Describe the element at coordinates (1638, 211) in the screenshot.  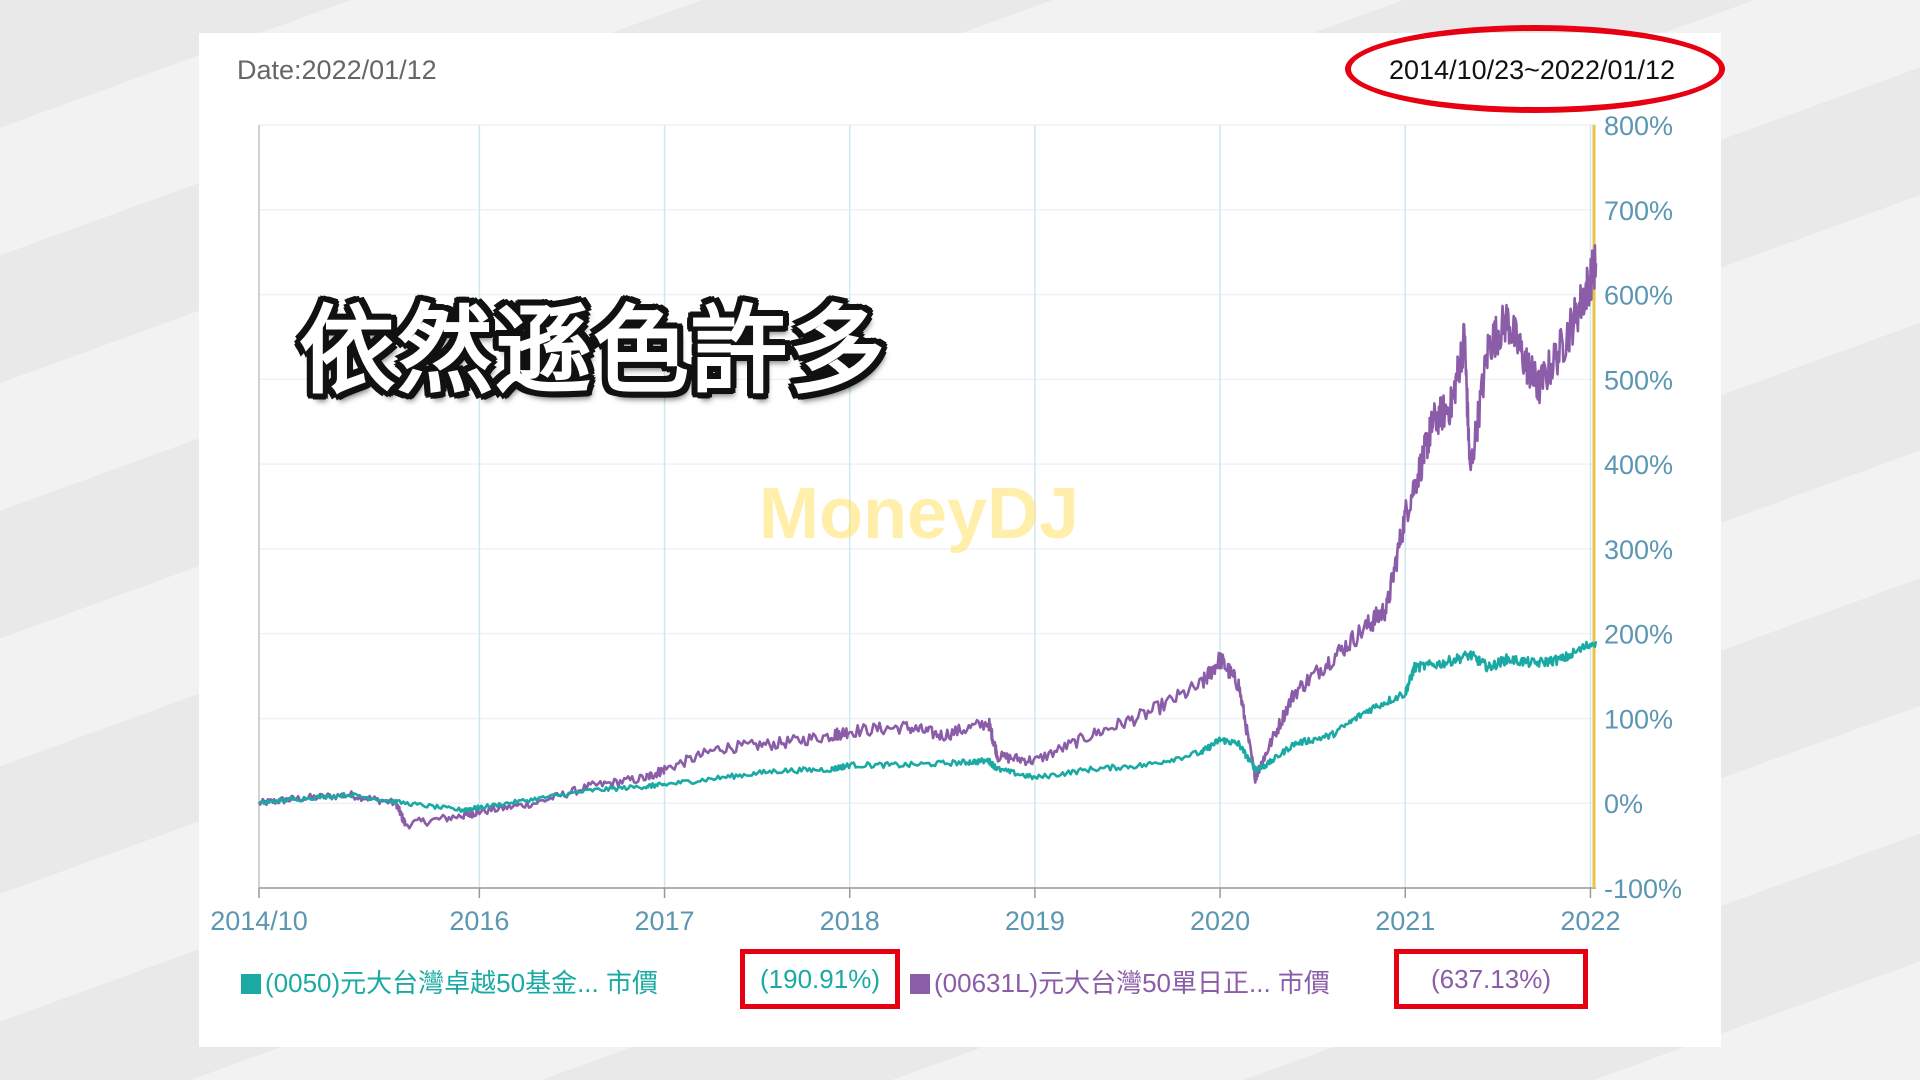
I see `y-tick-label: 700%` at that location.